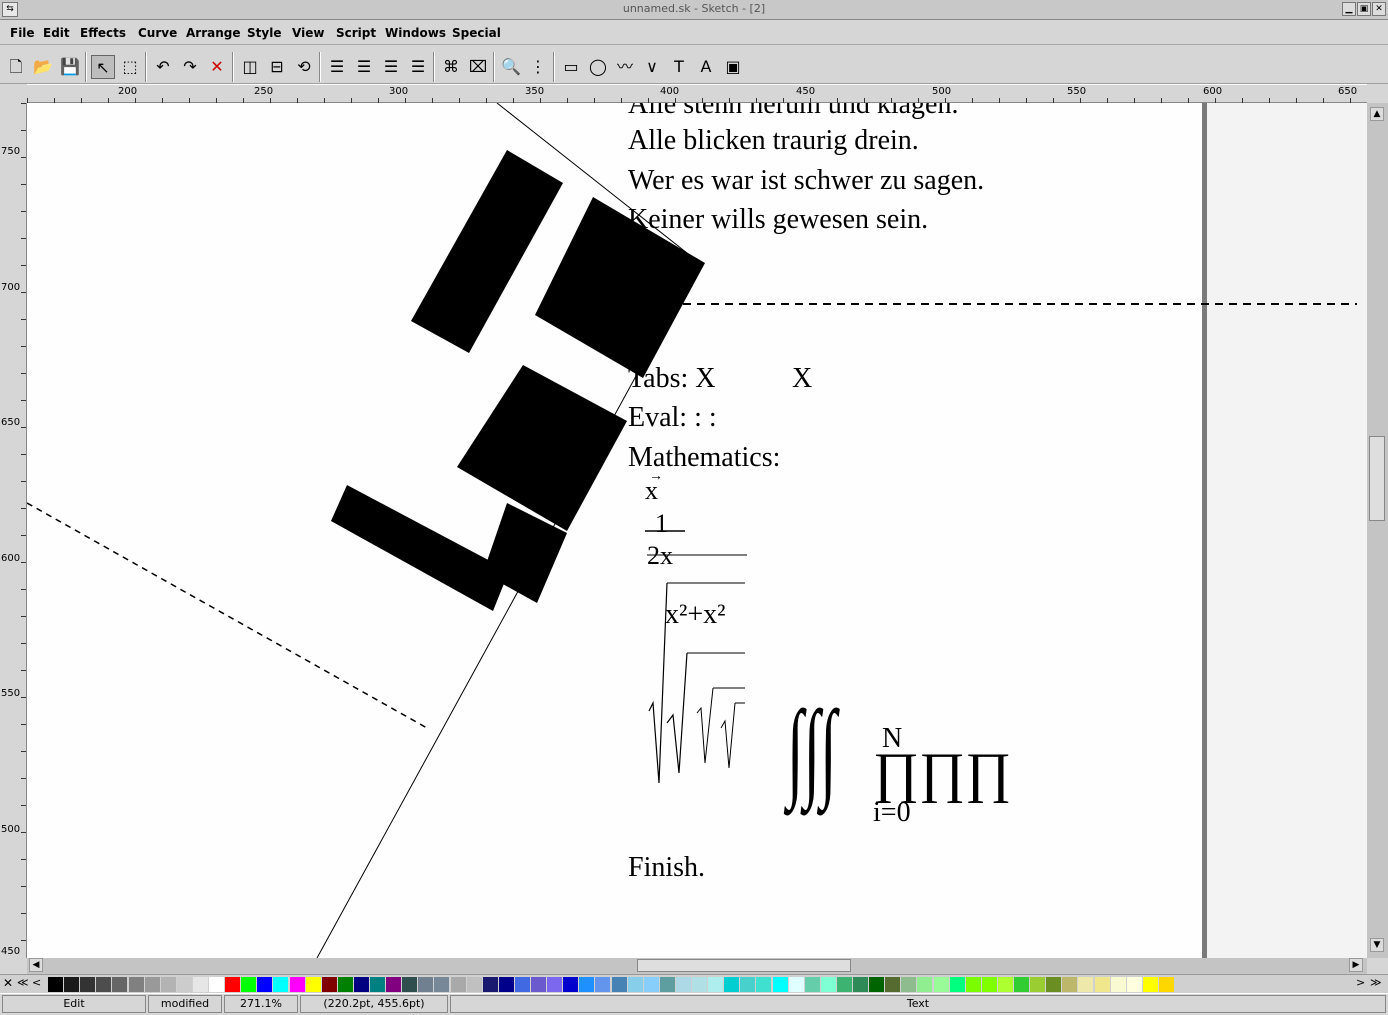  I want to click on maximize-icon: ▣, so click(1364, 9).